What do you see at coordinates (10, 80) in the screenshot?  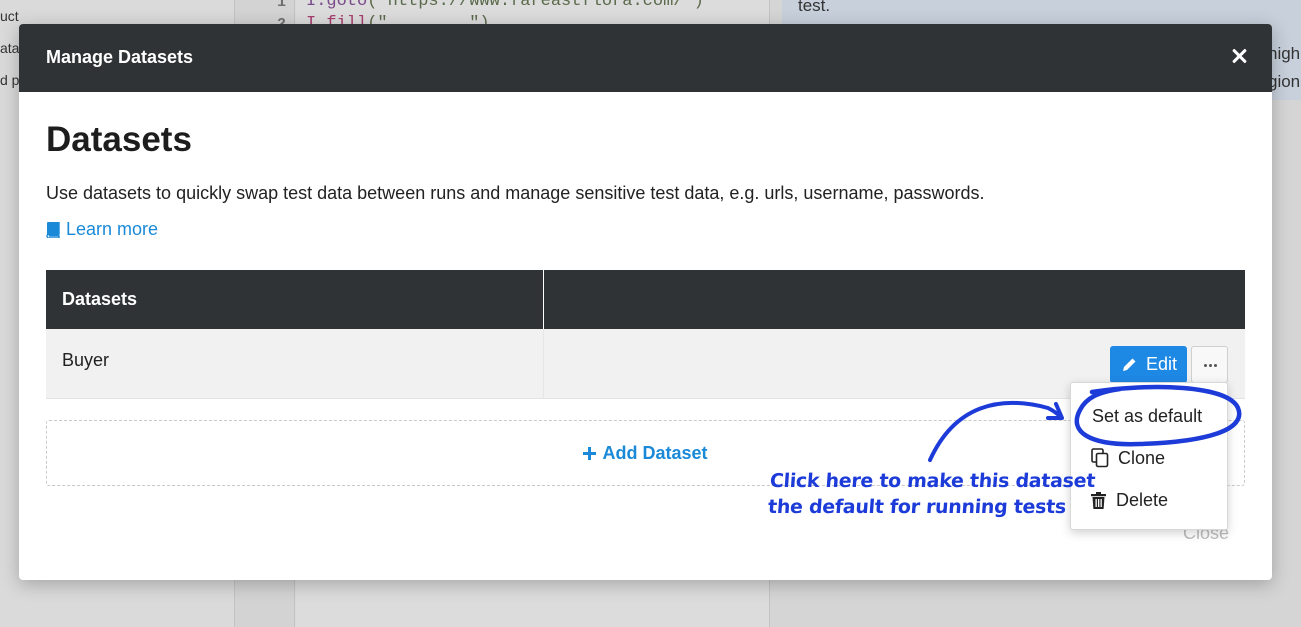 I see `bg-left-text: d p` at bounding box center [10, 80].